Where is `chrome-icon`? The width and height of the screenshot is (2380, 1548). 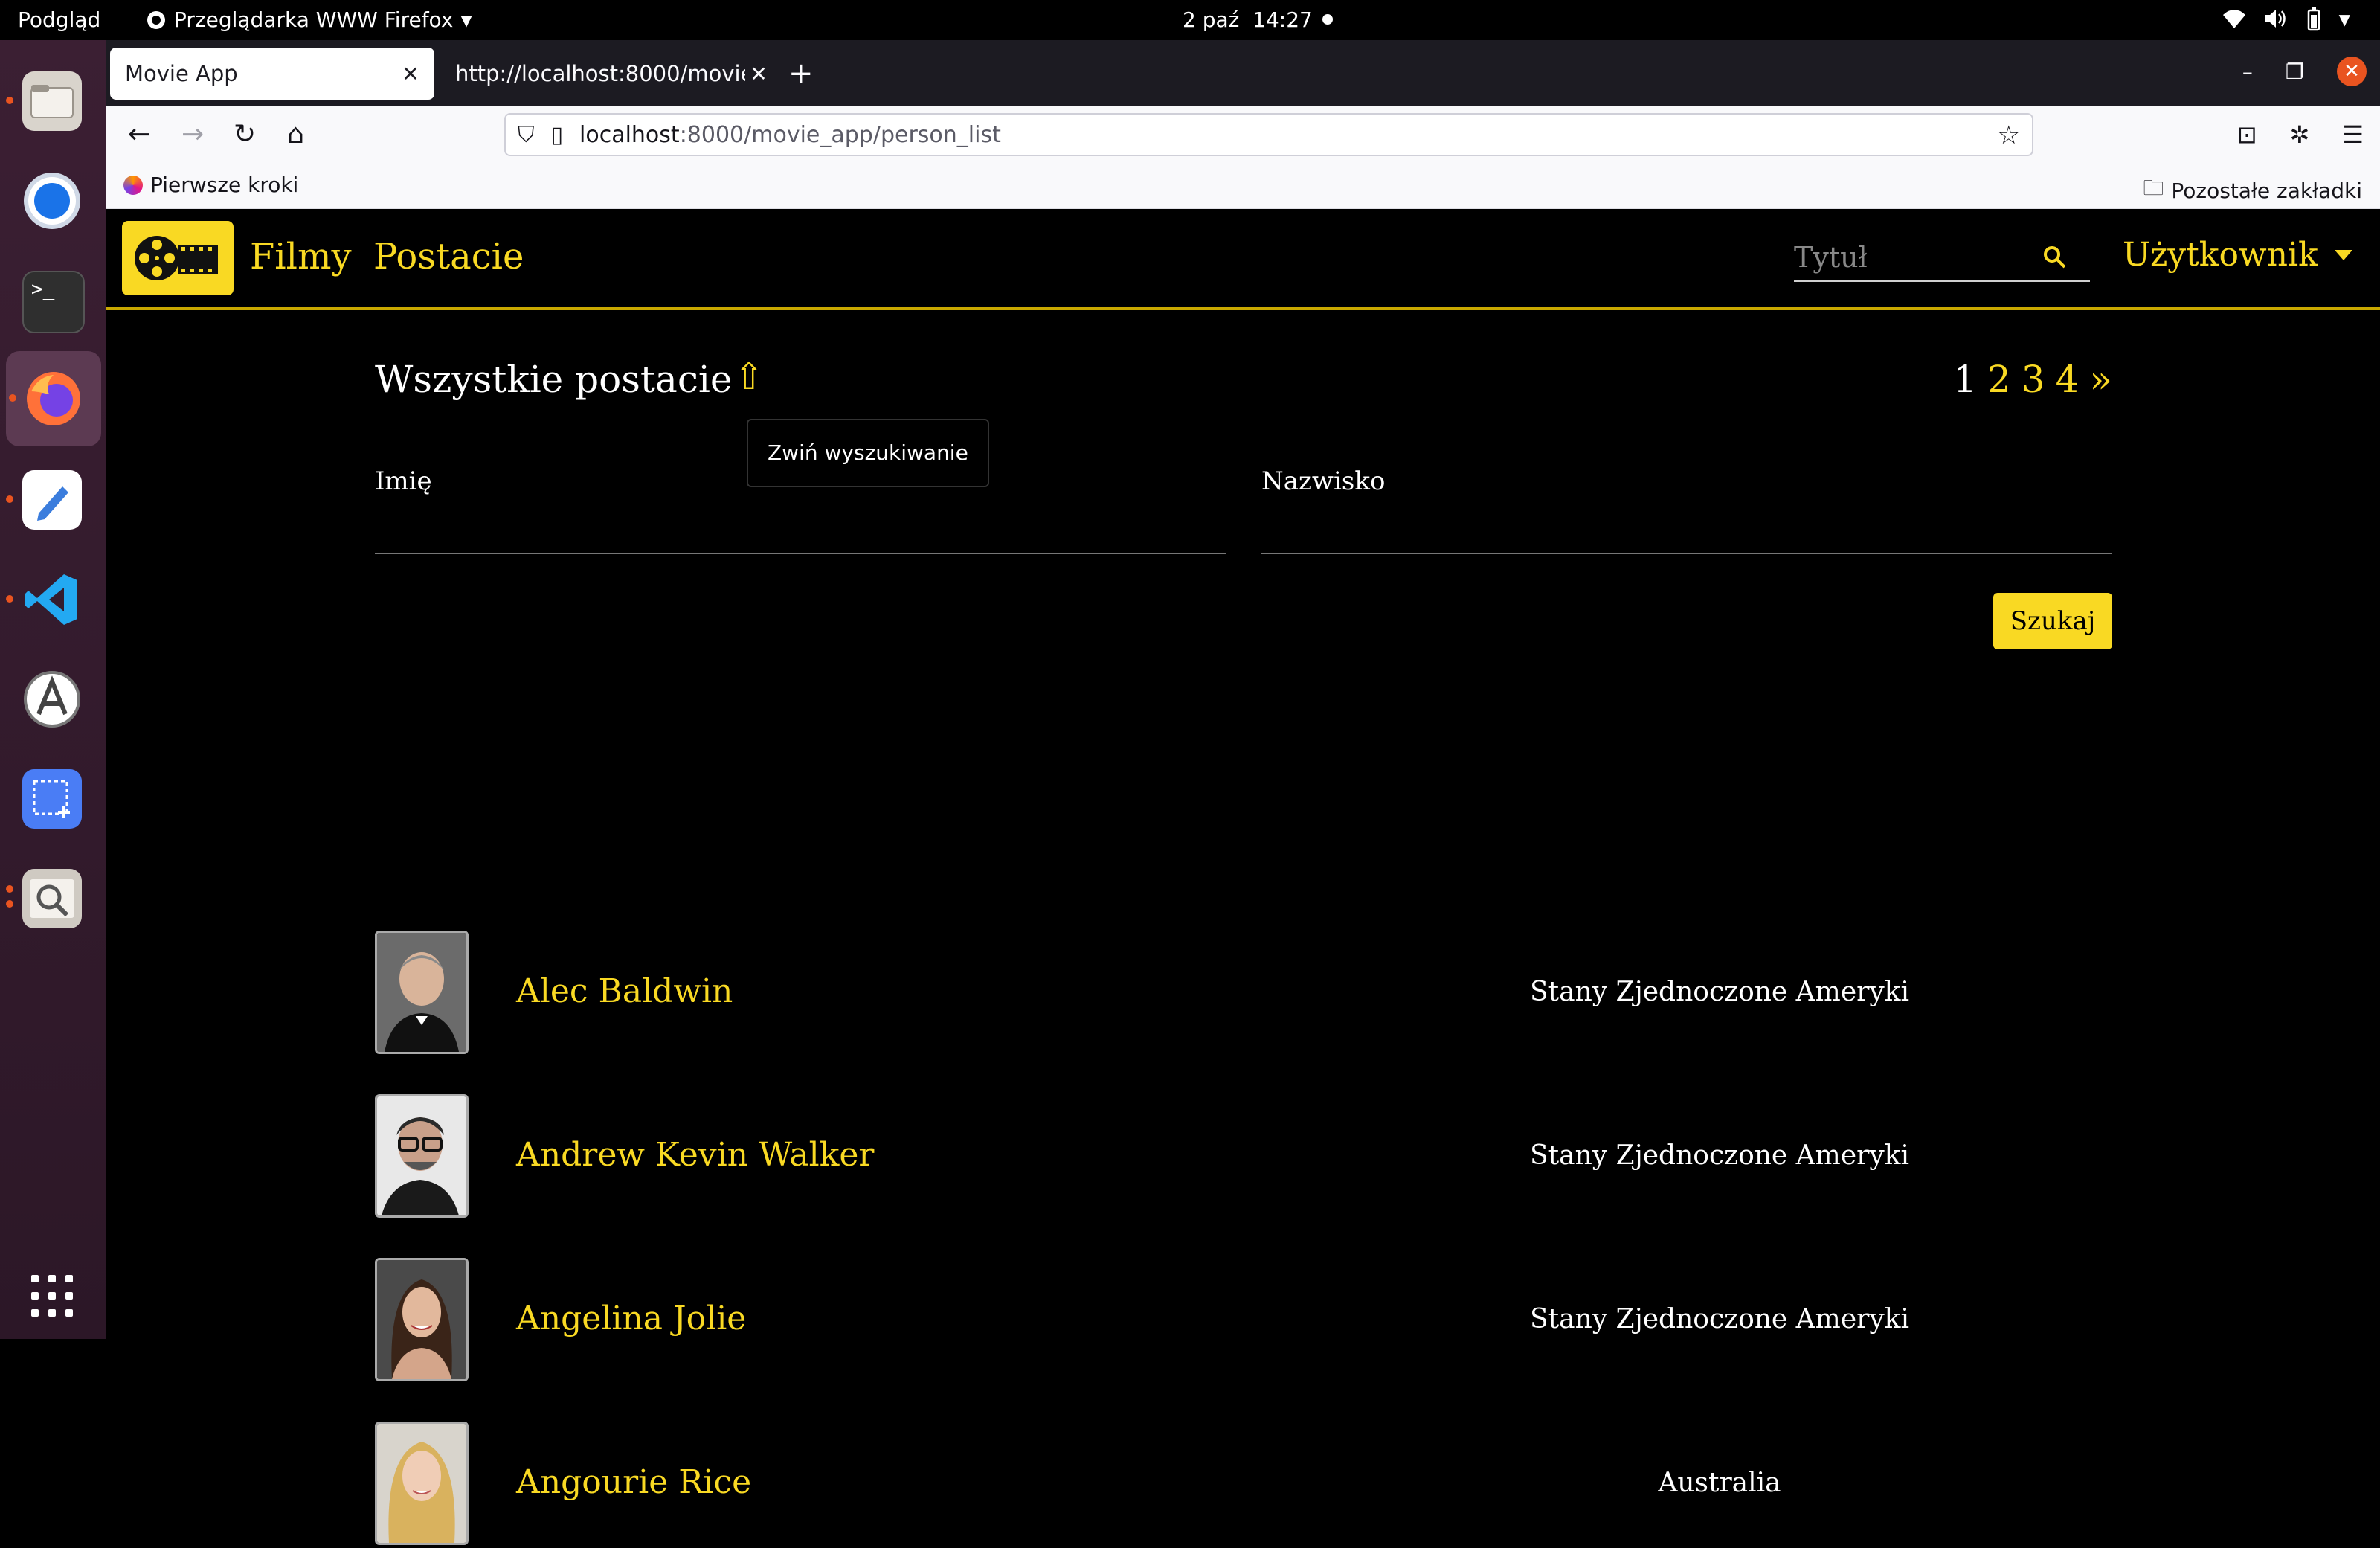 chrome-icon is located at coordinates (52, 201).